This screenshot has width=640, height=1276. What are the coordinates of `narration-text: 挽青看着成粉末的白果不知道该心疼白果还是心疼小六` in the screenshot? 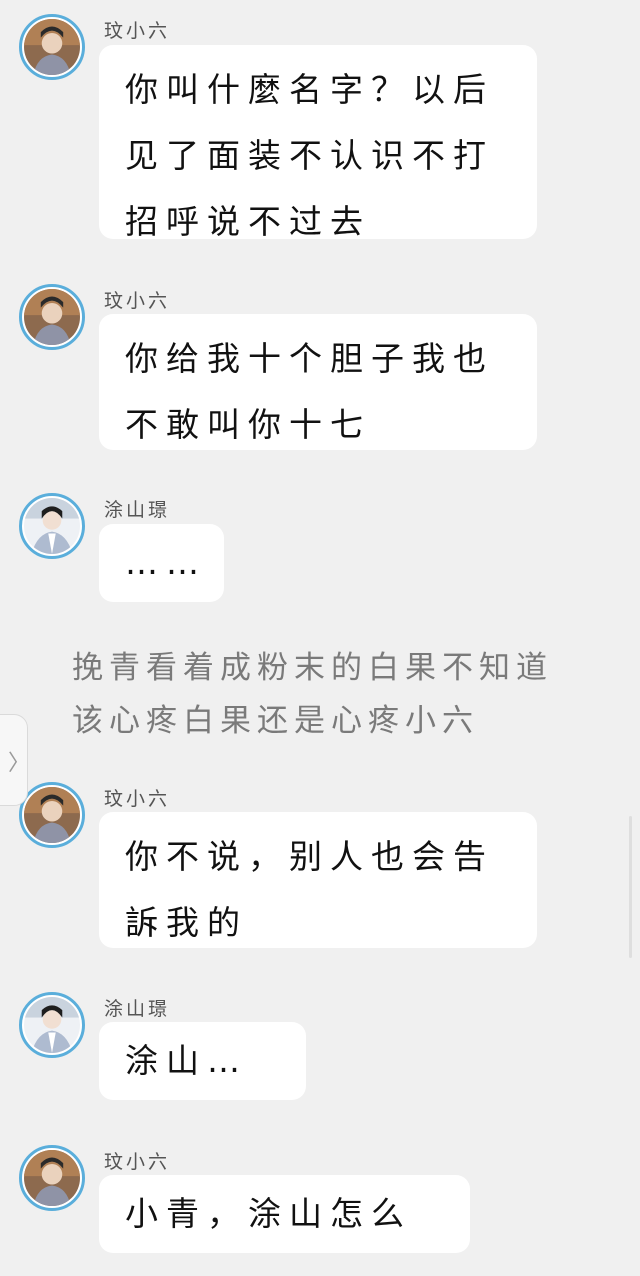 It's located at (312, 694).